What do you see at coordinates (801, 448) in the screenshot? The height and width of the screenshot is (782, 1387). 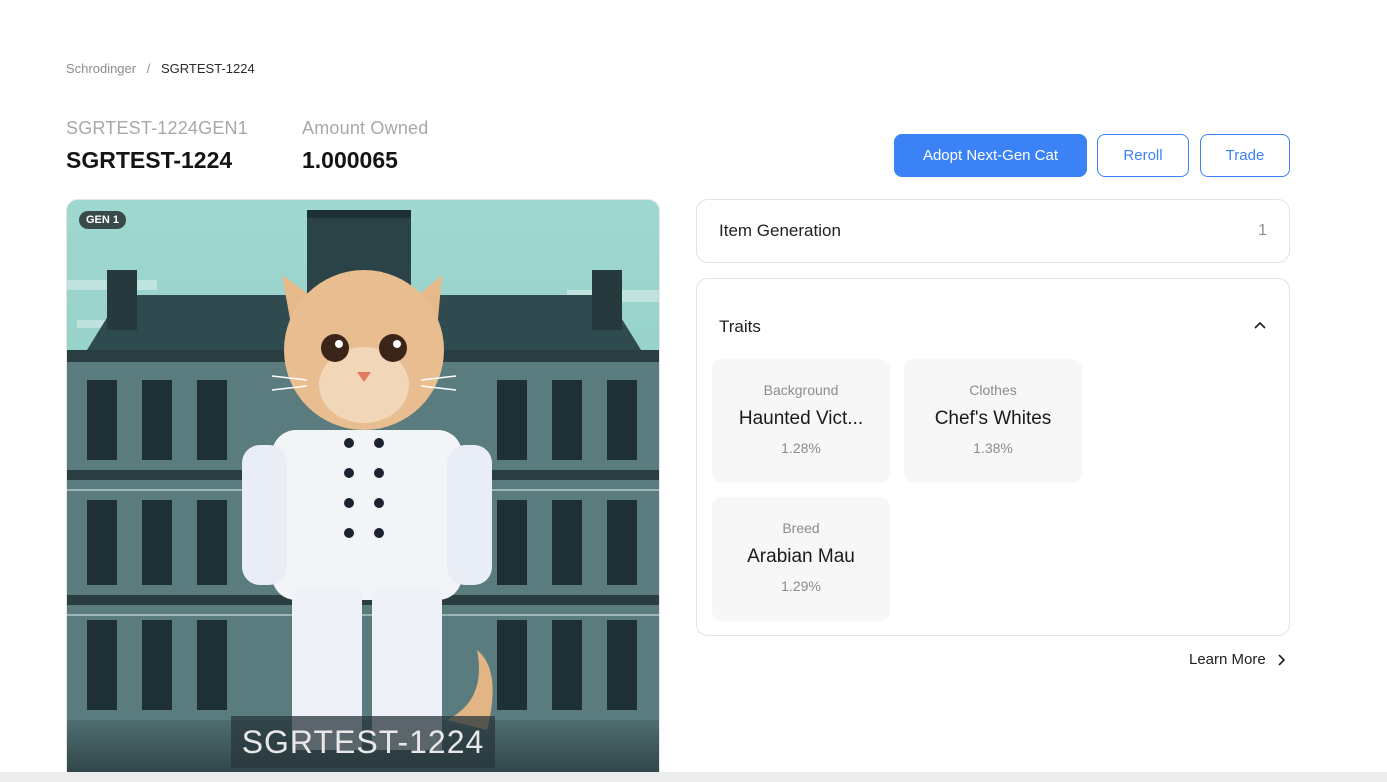 I see `trait-percent: 1.28%` at bounding box center [801, 448].